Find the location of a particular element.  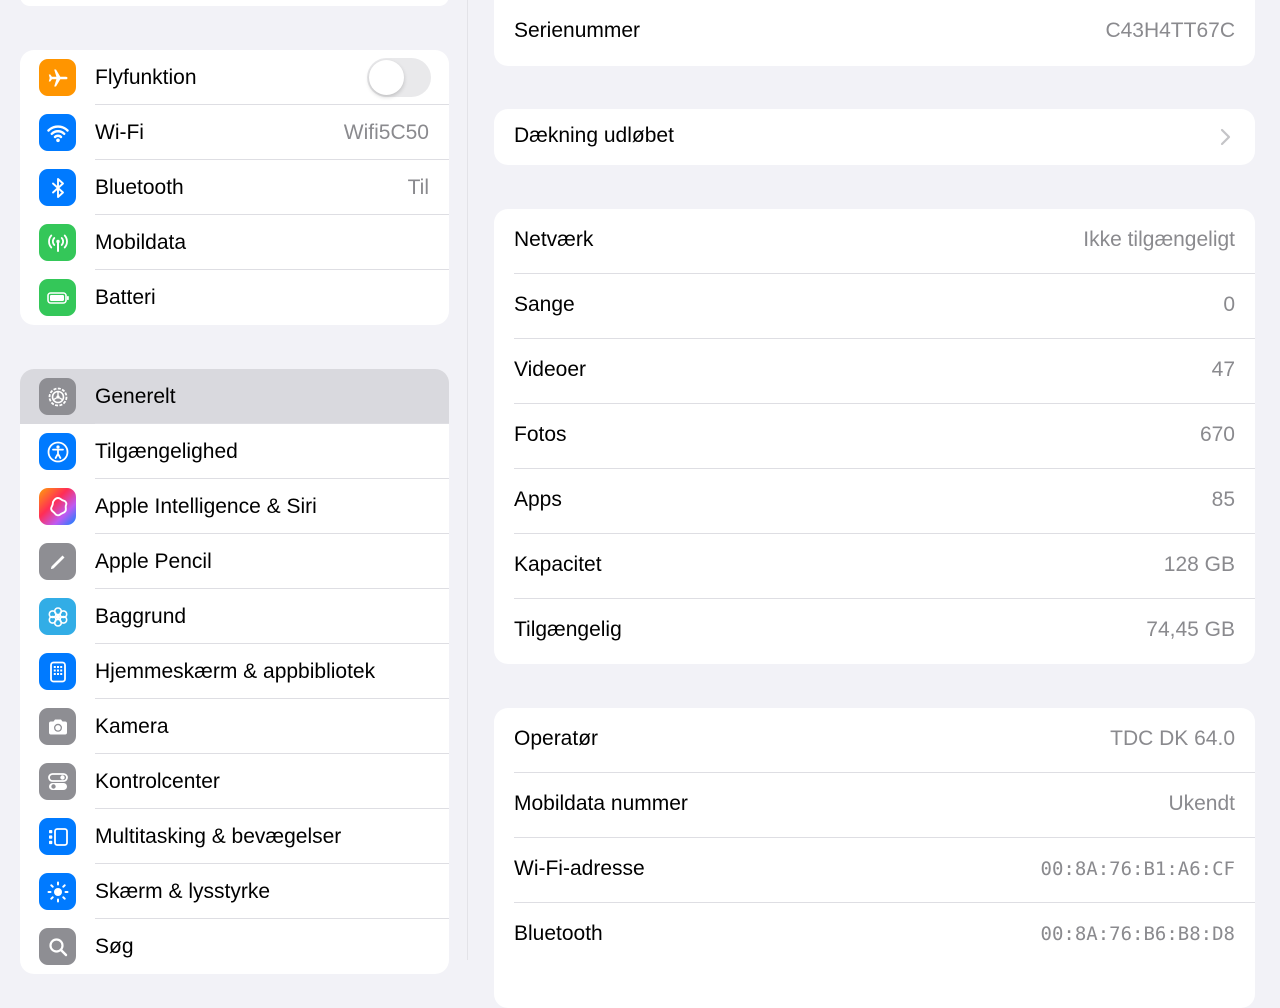

sidebar-item-mobildata: Mobildata is located at coordinates (234, 242).